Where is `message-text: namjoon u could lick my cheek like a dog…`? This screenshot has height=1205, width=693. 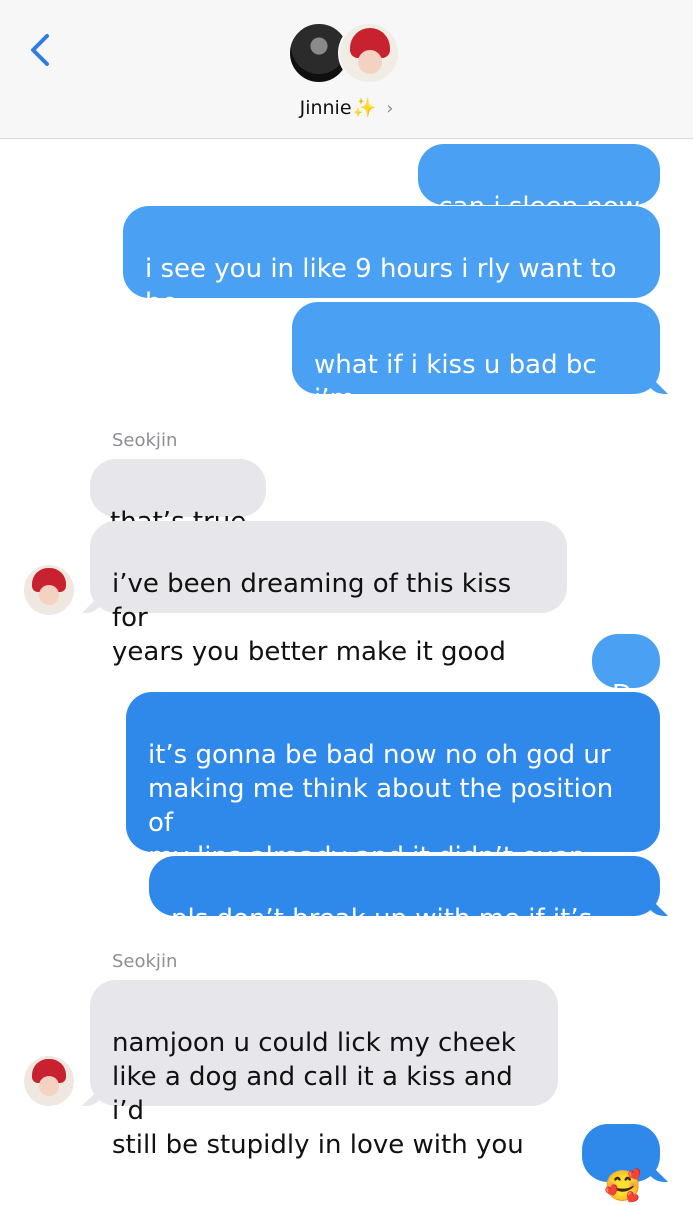
message-text: namjoon u could lick my cheek like a dog… is located at coordinates (318, 1094).